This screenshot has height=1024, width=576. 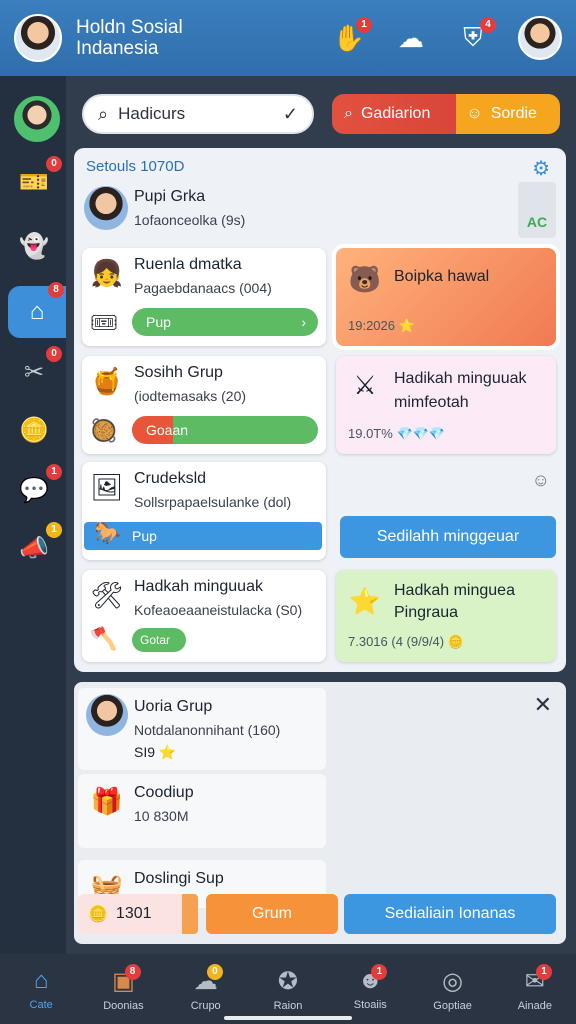 What do you see at coordinates (164, 792) in the screenshot?
I see `list-title: Coodiup` at bounding box center [164, 792].